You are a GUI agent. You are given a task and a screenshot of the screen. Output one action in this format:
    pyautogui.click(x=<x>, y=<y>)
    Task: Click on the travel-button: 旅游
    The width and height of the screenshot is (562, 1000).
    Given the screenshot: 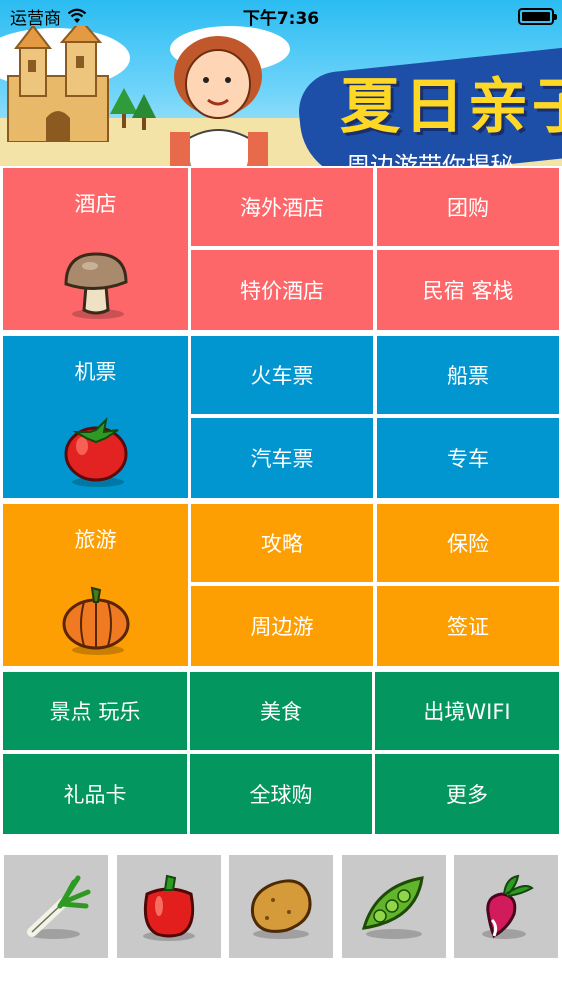 What is the action you would take?
    pyautogui.click(x=95, y=585)
    